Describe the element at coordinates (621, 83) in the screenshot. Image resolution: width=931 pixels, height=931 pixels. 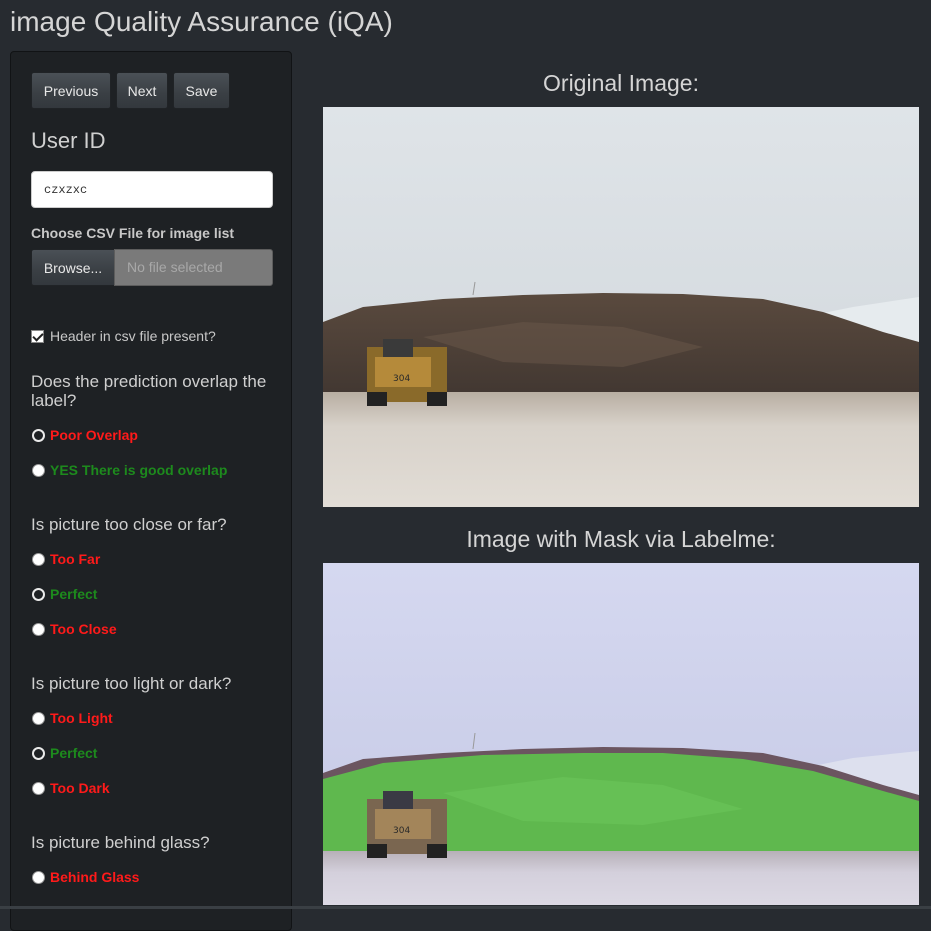
I see `original-image-title: Original Image:` at that location.